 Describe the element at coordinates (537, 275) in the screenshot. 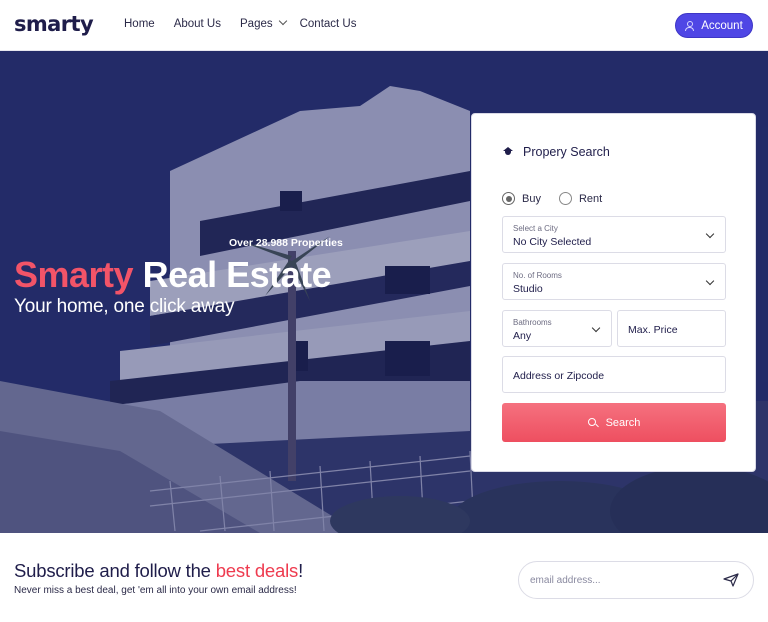

I see `rooms-select-label: No. of Rooms` at that location.